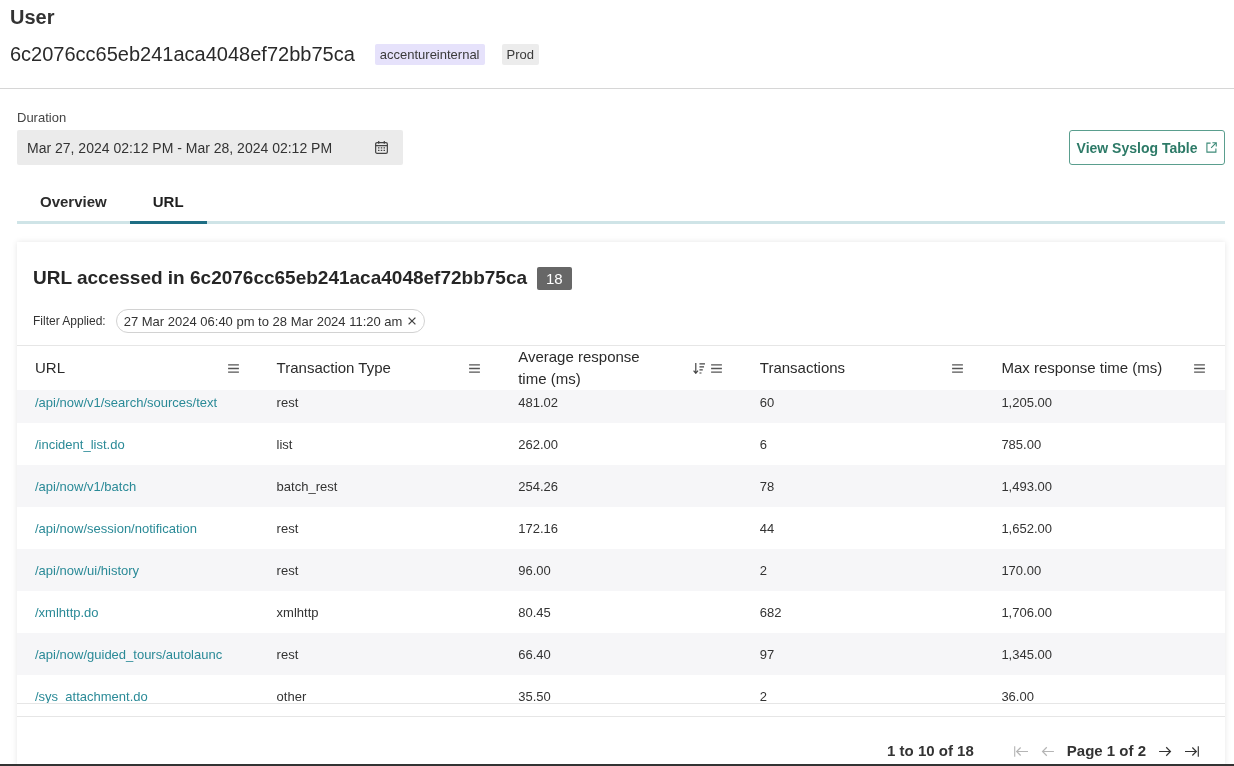 This screenshot has height=766, width=1234. What do you see at coordinates (280, 278) in the screenshot?
I see `panel-title: URL accessed in 6c2076cc65eb241aca4048ef72bb75ca` at bounding box center [280, 278].